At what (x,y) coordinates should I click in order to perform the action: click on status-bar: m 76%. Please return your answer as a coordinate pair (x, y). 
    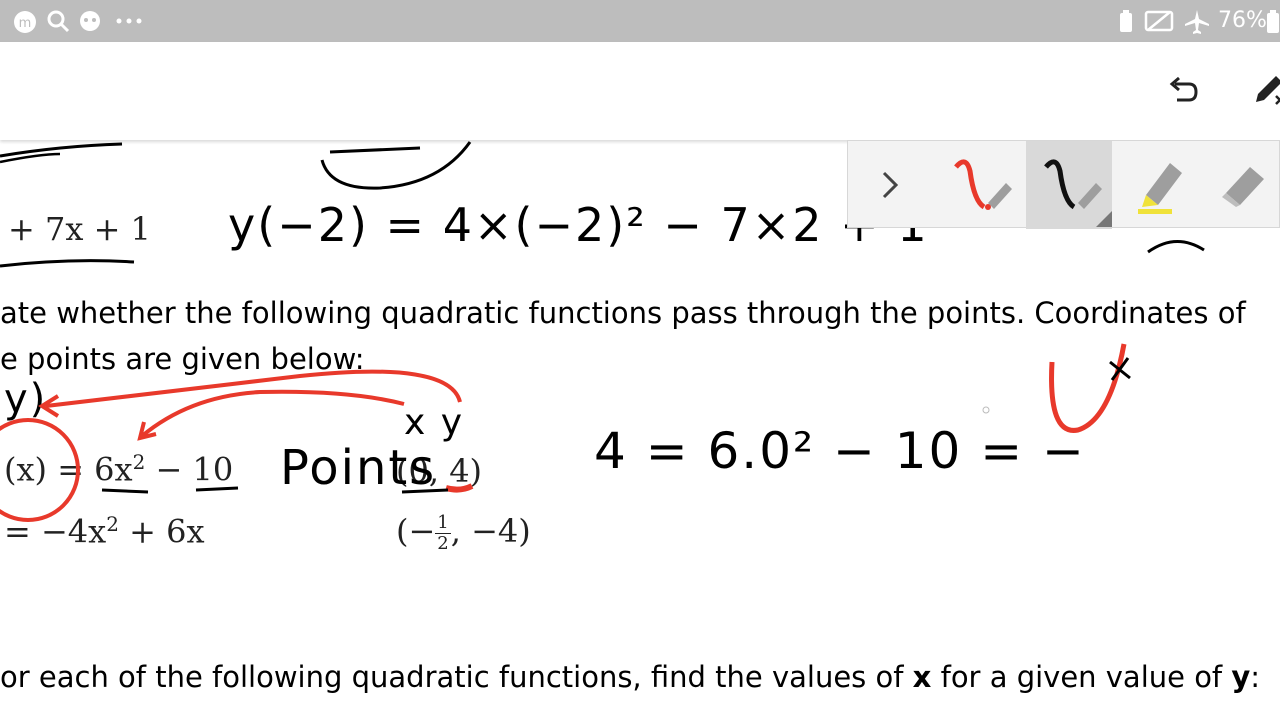
    Looking at the image, I should click on (640, 21).